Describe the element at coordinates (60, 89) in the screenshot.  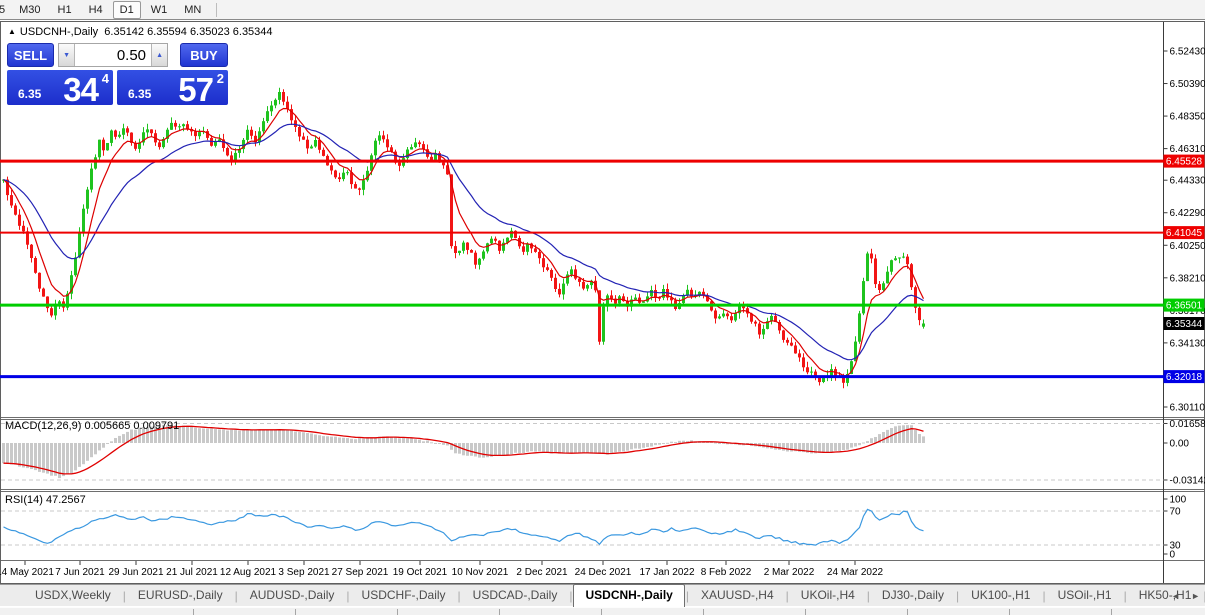
I see `sell-price-panel: 6.35 34 4` at that location.